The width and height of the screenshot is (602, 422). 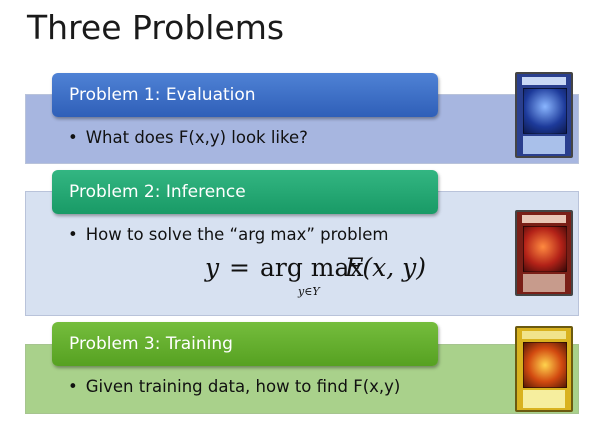 I want to click on problem-3-bullet-text: Given training data, how to find F(x,y), so click(x=243, y=386).